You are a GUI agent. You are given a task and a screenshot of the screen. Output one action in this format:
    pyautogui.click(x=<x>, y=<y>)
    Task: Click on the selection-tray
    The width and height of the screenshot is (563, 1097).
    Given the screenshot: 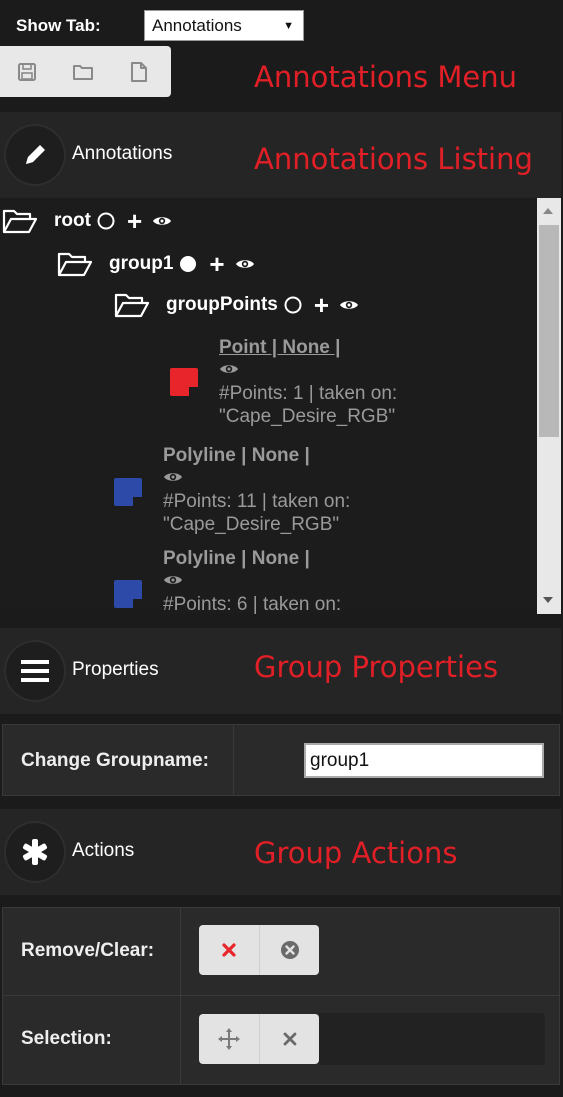 What is the action you would take?
    pyautogui.click(x=432, y=1039)
    